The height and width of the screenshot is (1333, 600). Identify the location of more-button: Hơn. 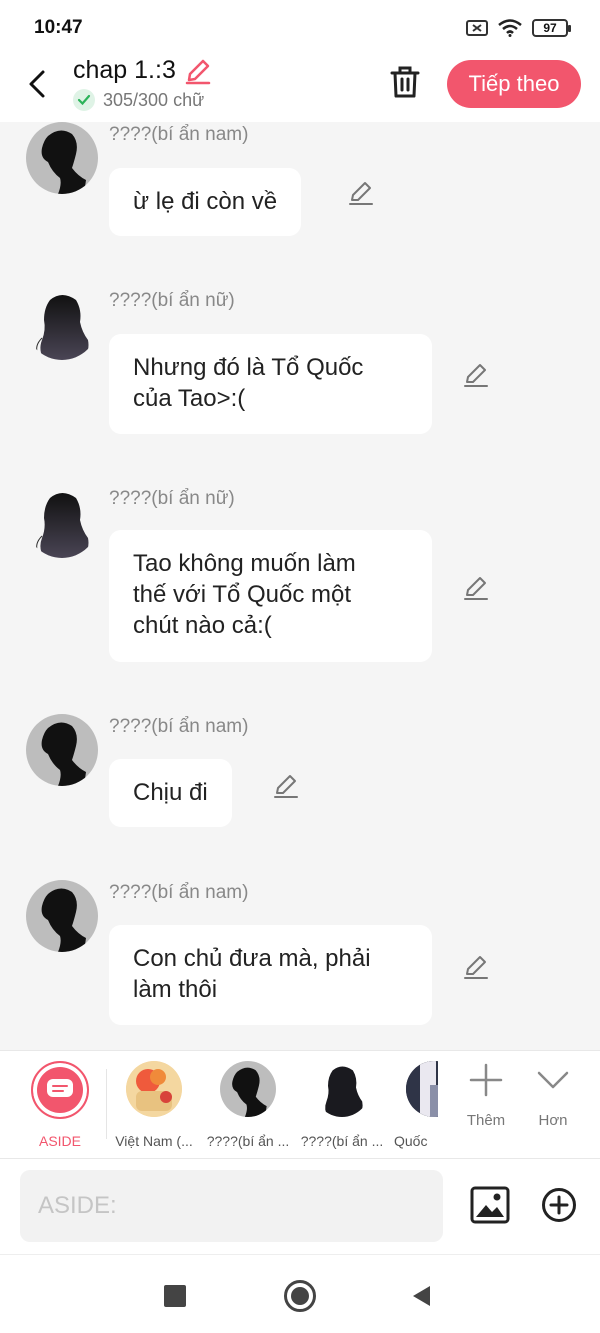
(553, 1096).